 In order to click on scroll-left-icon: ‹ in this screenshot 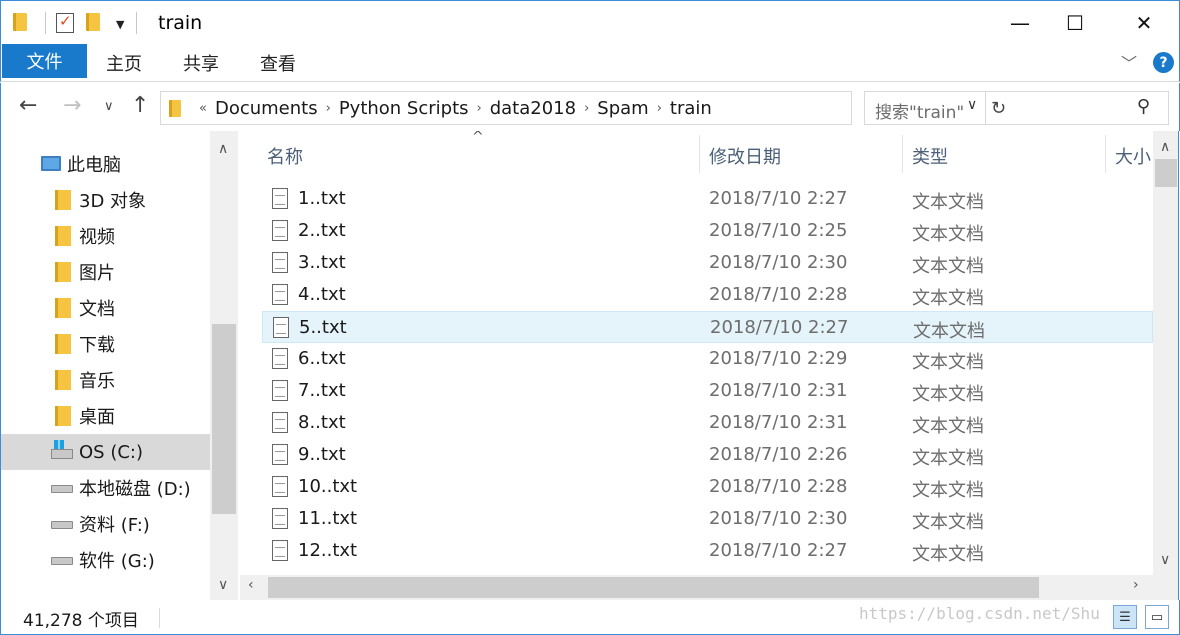, I will do `click(251, 585)`.